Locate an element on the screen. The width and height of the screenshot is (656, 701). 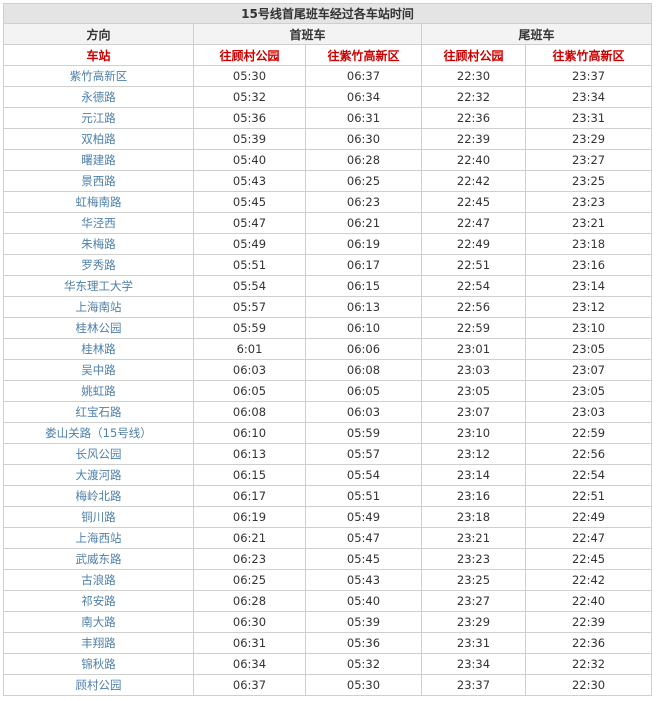
last-to-zizhu-time: 23:18 is located at coordinates (588, 244).